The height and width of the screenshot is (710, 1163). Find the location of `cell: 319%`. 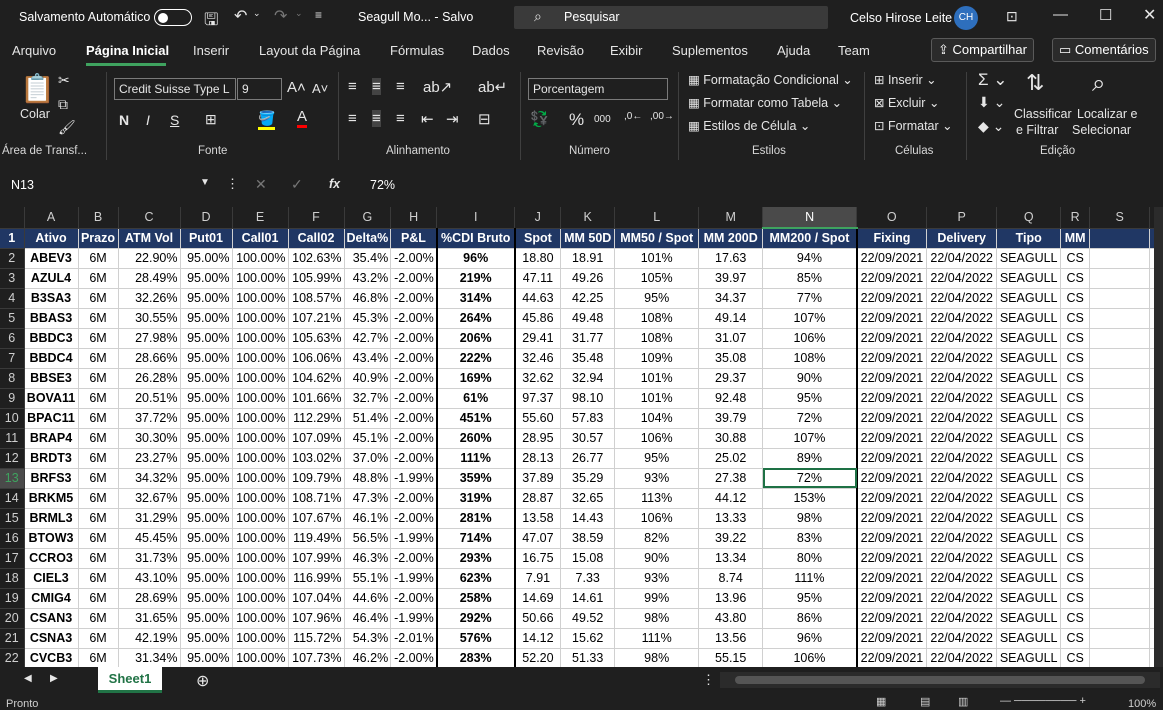

cell: 319% is located at coordinates (475, 498).